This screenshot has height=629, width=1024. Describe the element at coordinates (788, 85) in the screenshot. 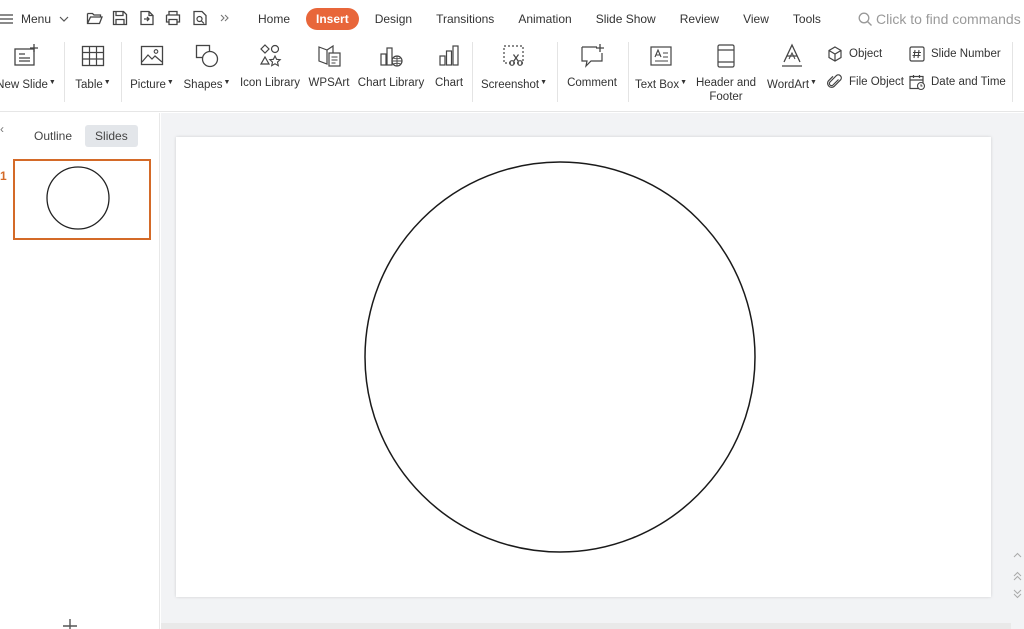

I see `wordart-label: WordArt` at that location.